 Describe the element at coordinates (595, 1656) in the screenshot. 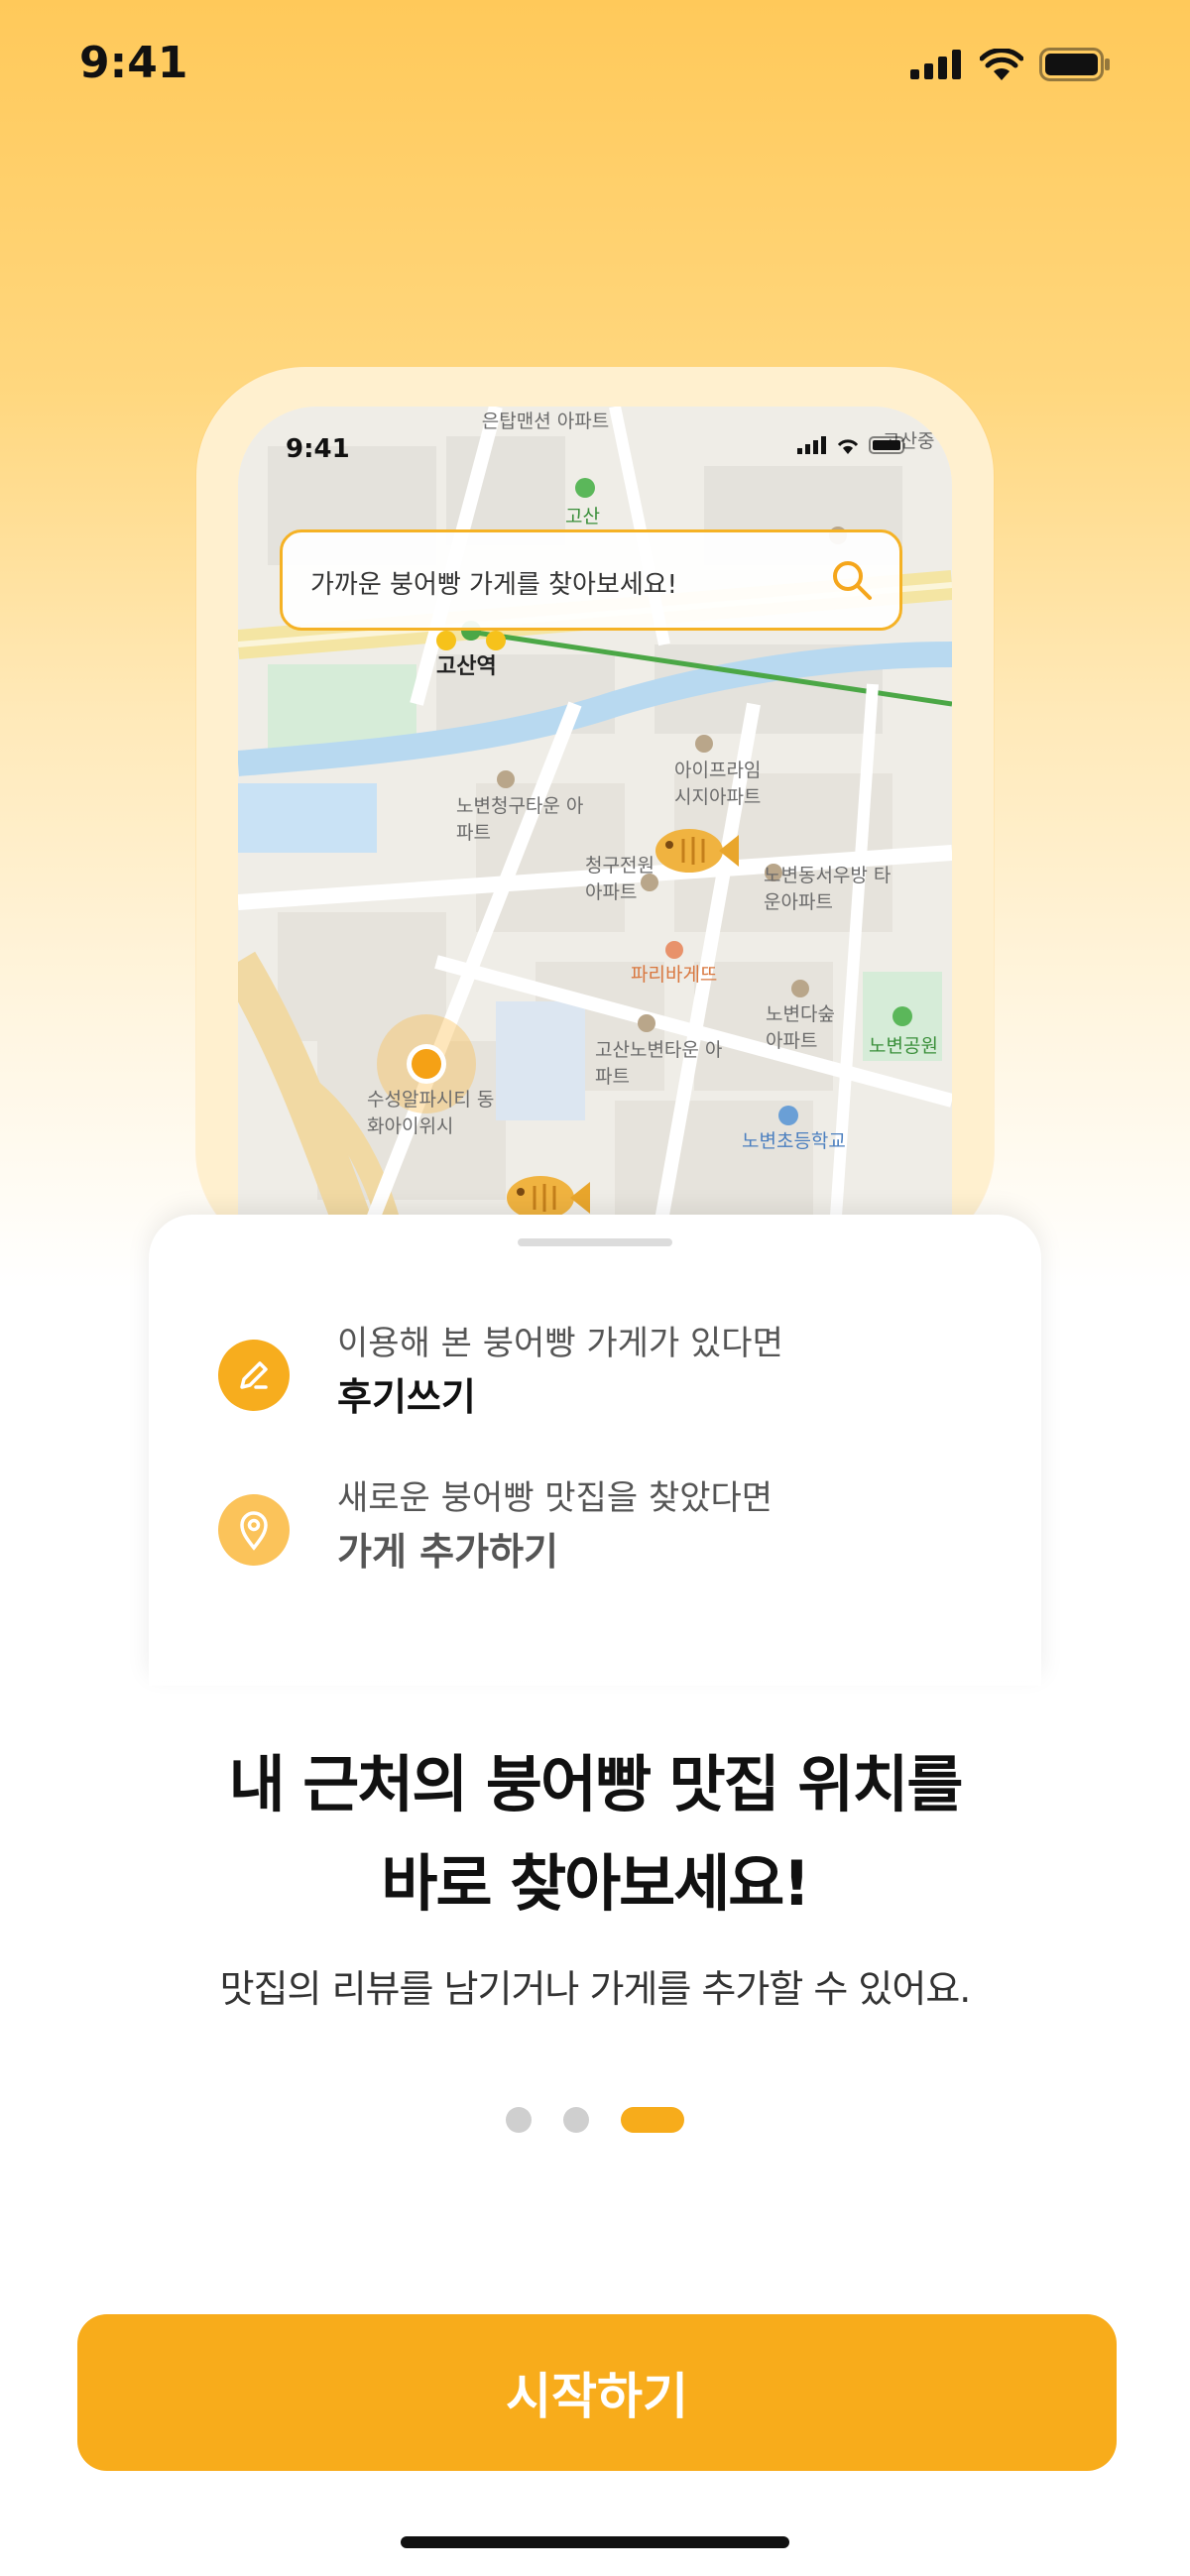

I see `sheet-fade` at that location.